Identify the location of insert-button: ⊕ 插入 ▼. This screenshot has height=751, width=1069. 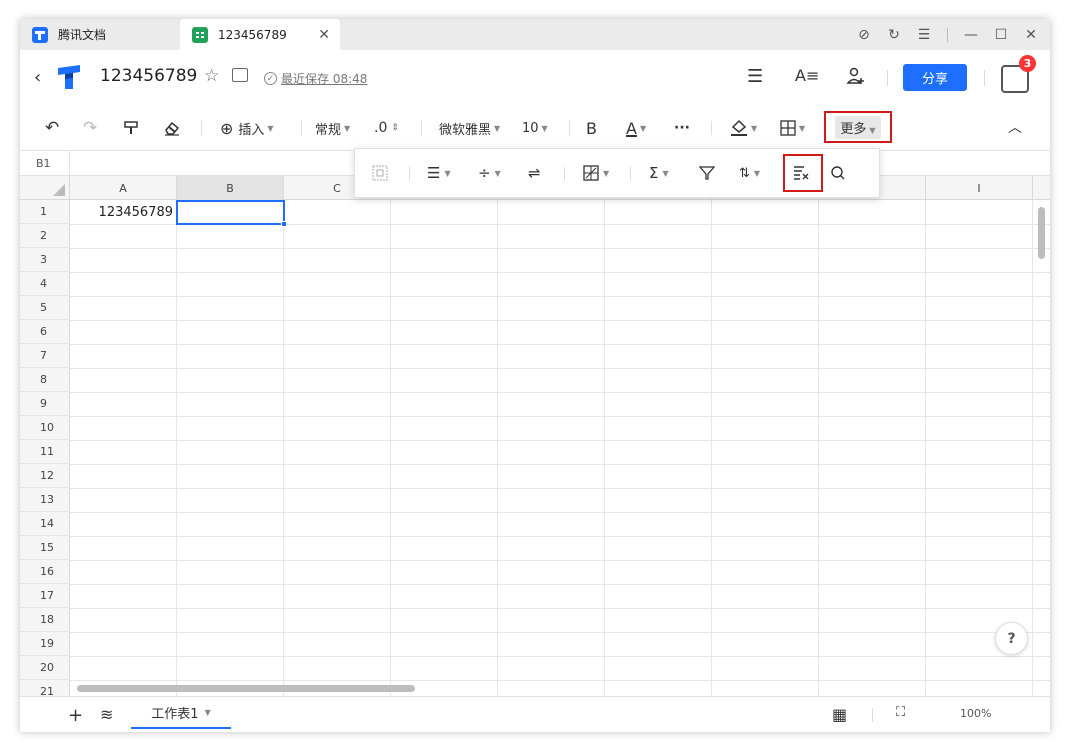
(247, 128).